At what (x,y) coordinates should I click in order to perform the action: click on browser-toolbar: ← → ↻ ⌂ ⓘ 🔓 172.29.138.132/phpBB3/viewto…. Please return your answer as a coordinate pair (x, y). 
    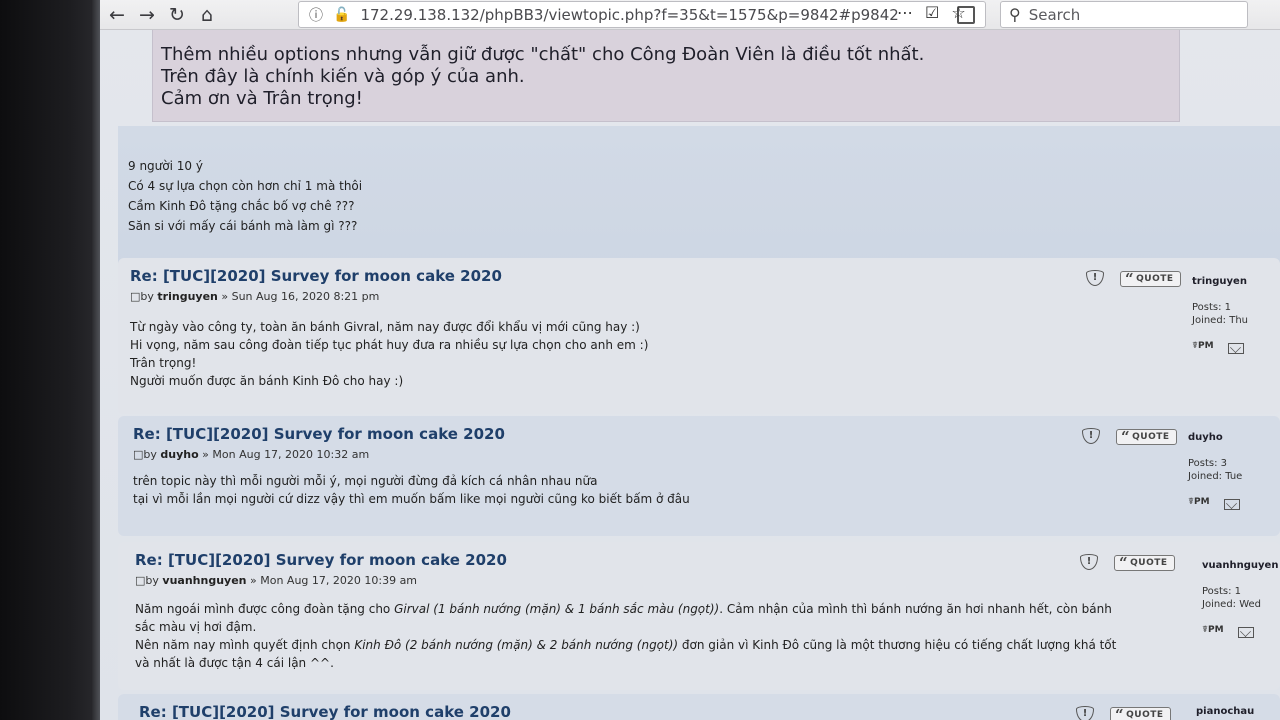
    Looking at the image, I should click on (690, 15).